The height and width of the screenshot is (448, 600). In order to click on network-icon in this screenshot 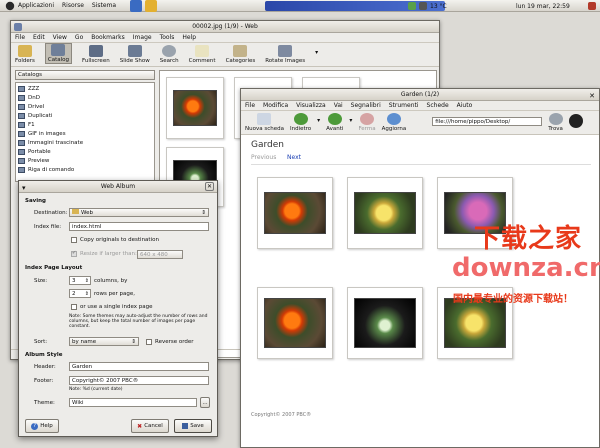, I will do `click(412, 6)`.